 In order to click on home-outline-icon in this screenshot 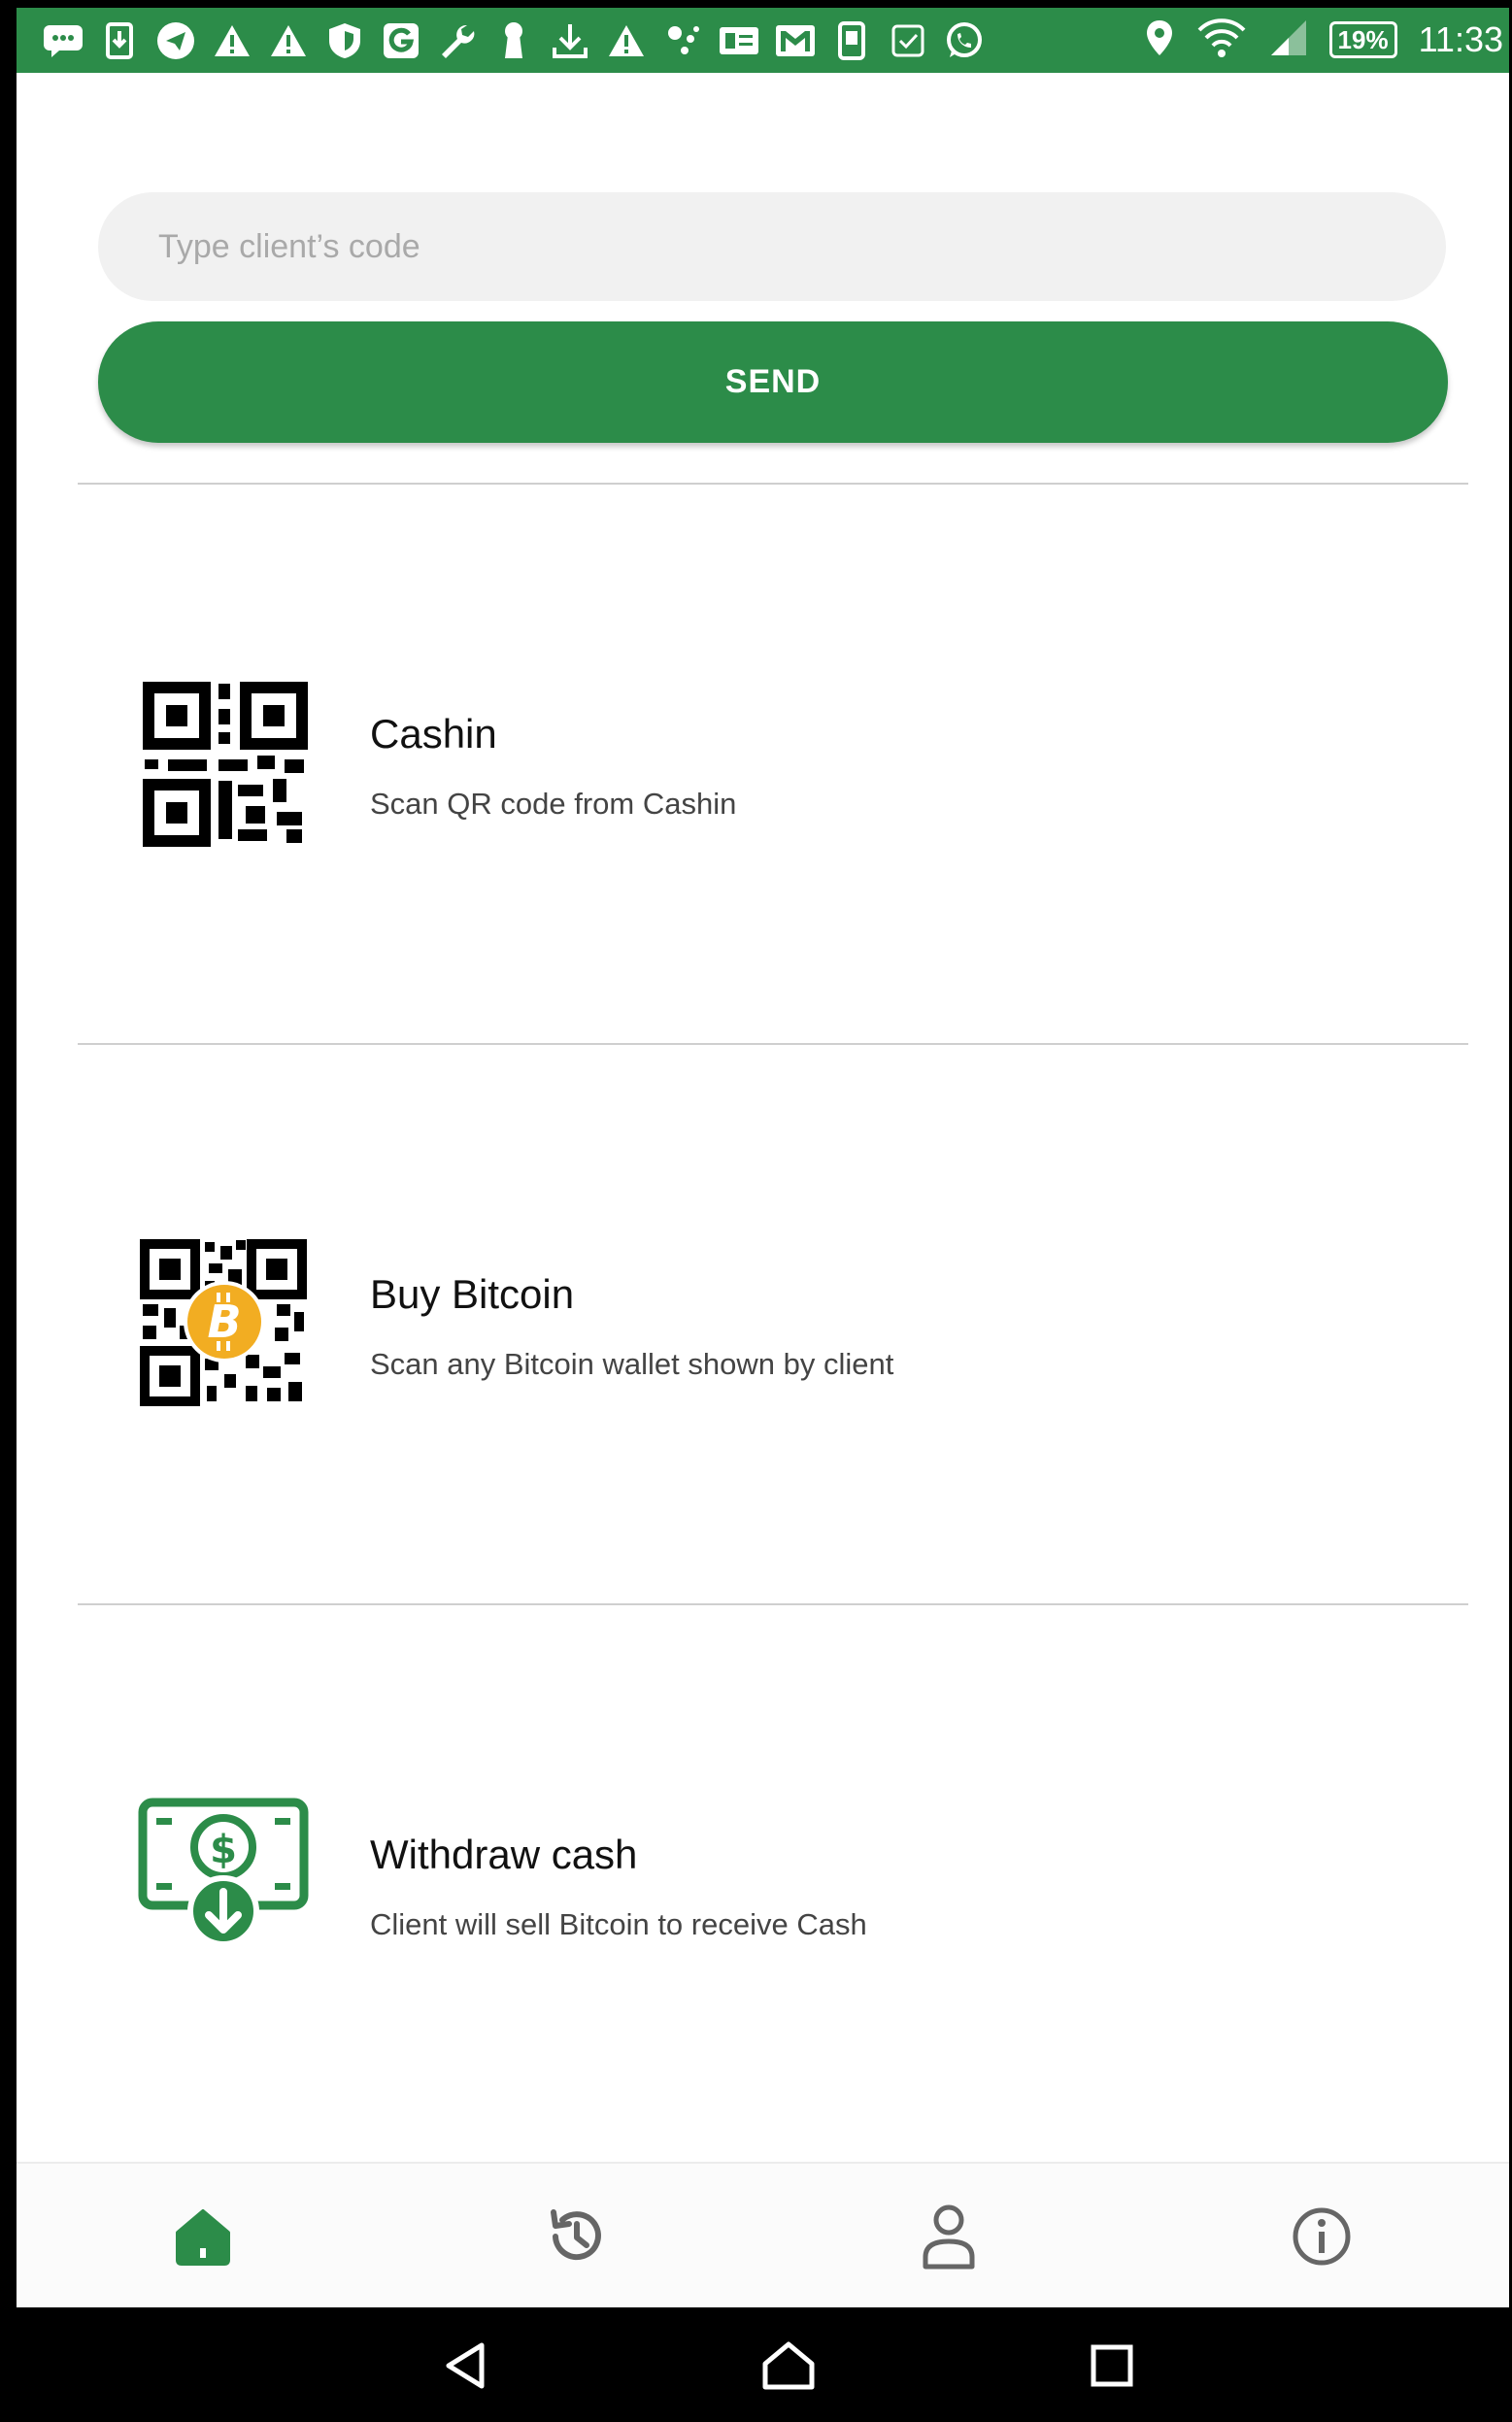, I will do `click(788, 2365)`.